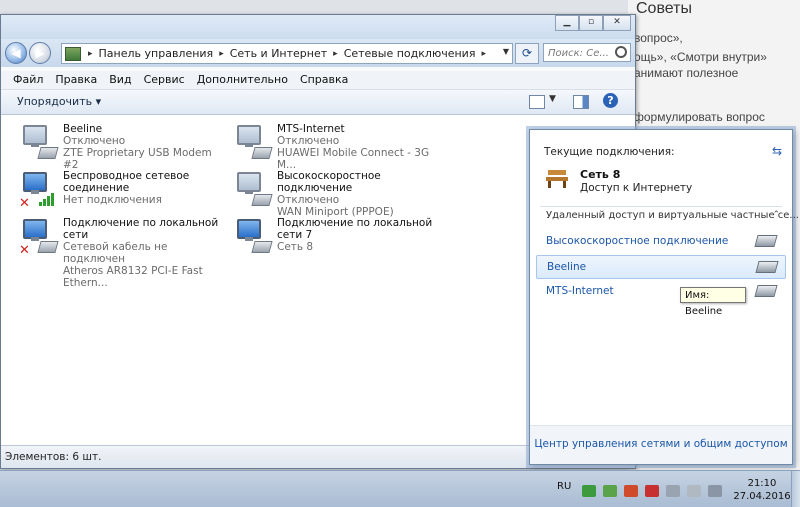 The height and width of the screenshot is (507, 800). I want to click on current-connections-header: Текущие подключения:, so click(609, 152).